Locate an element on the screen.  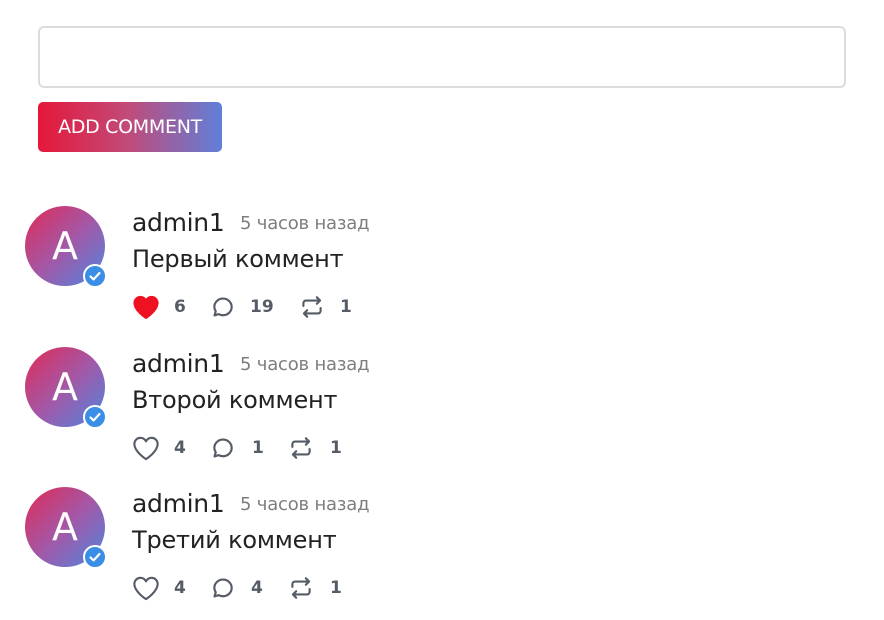
reply-button: 4 is located at coordinates (236, 588).